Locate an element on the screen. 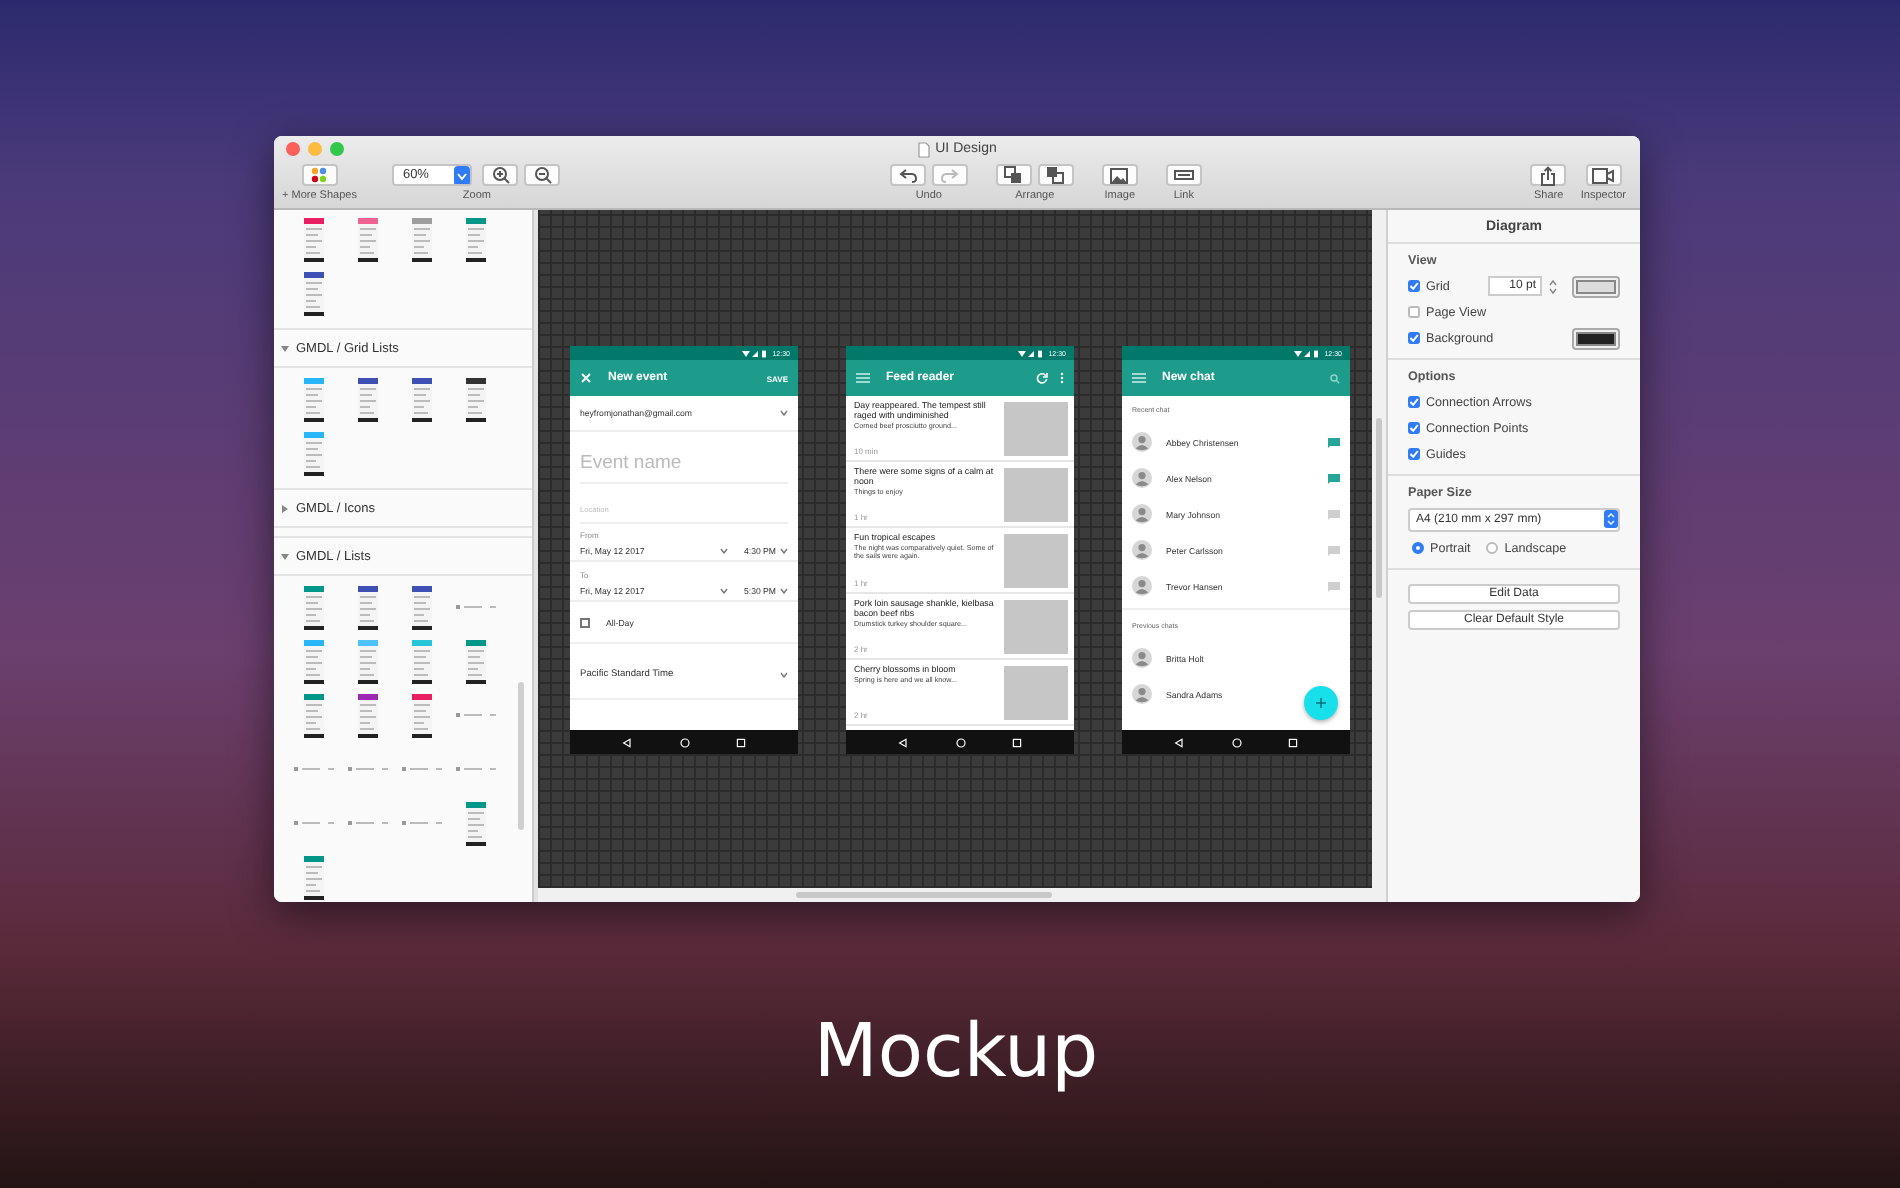  event-name-field: Event name is located at coordinates (684, 458).